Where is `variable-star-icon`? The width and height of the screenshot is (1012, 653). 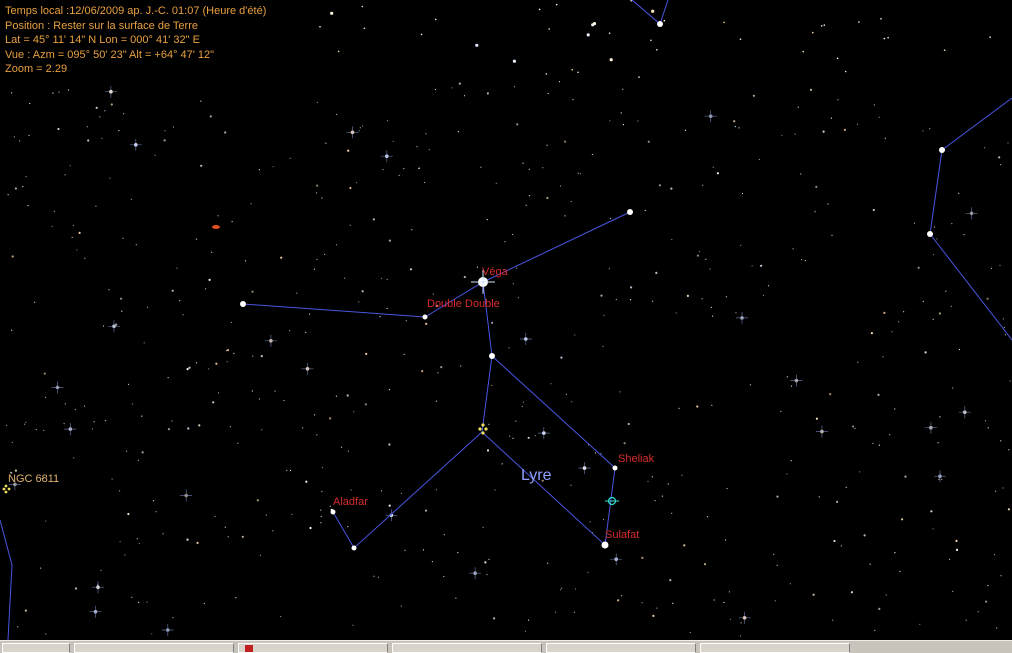 variable-star-icon is located at coordinates (612, 501).